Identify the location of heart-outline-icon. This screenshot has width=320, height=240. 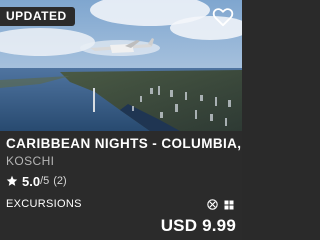
(223, 17).